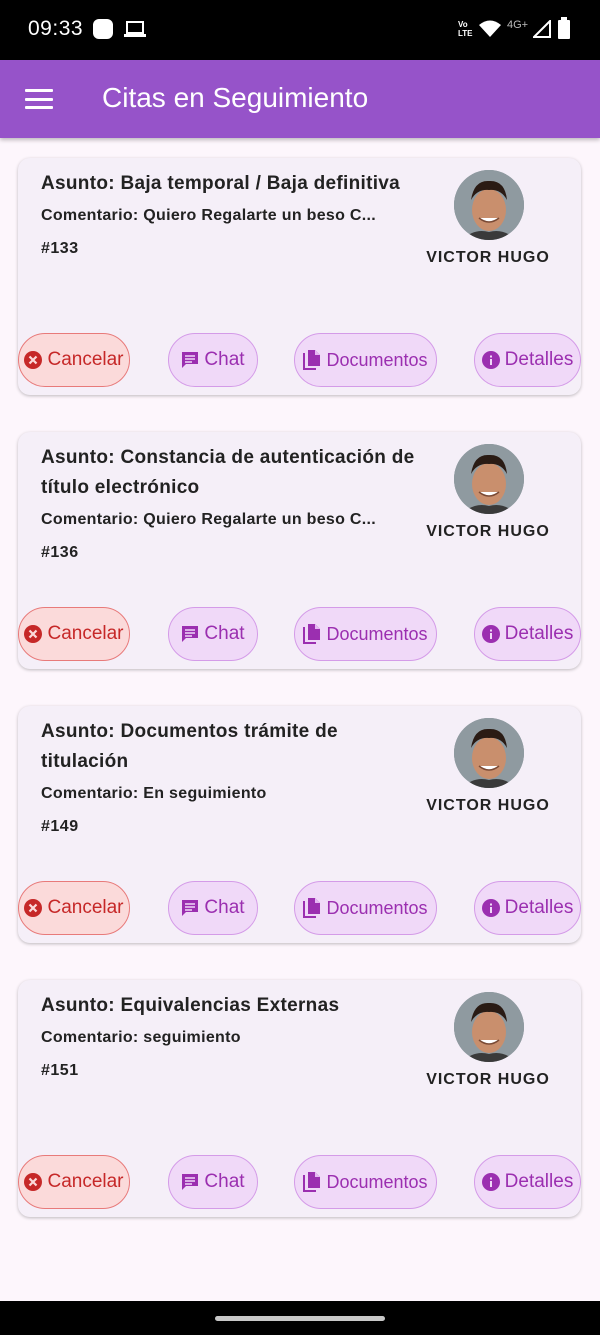 Image resolution: width=600 pixels, height=1335 pixels. Describe the element at coordinates (154, 793) in the screenshot. I see `card-comment: Comentario: En seguimiento` at that location.